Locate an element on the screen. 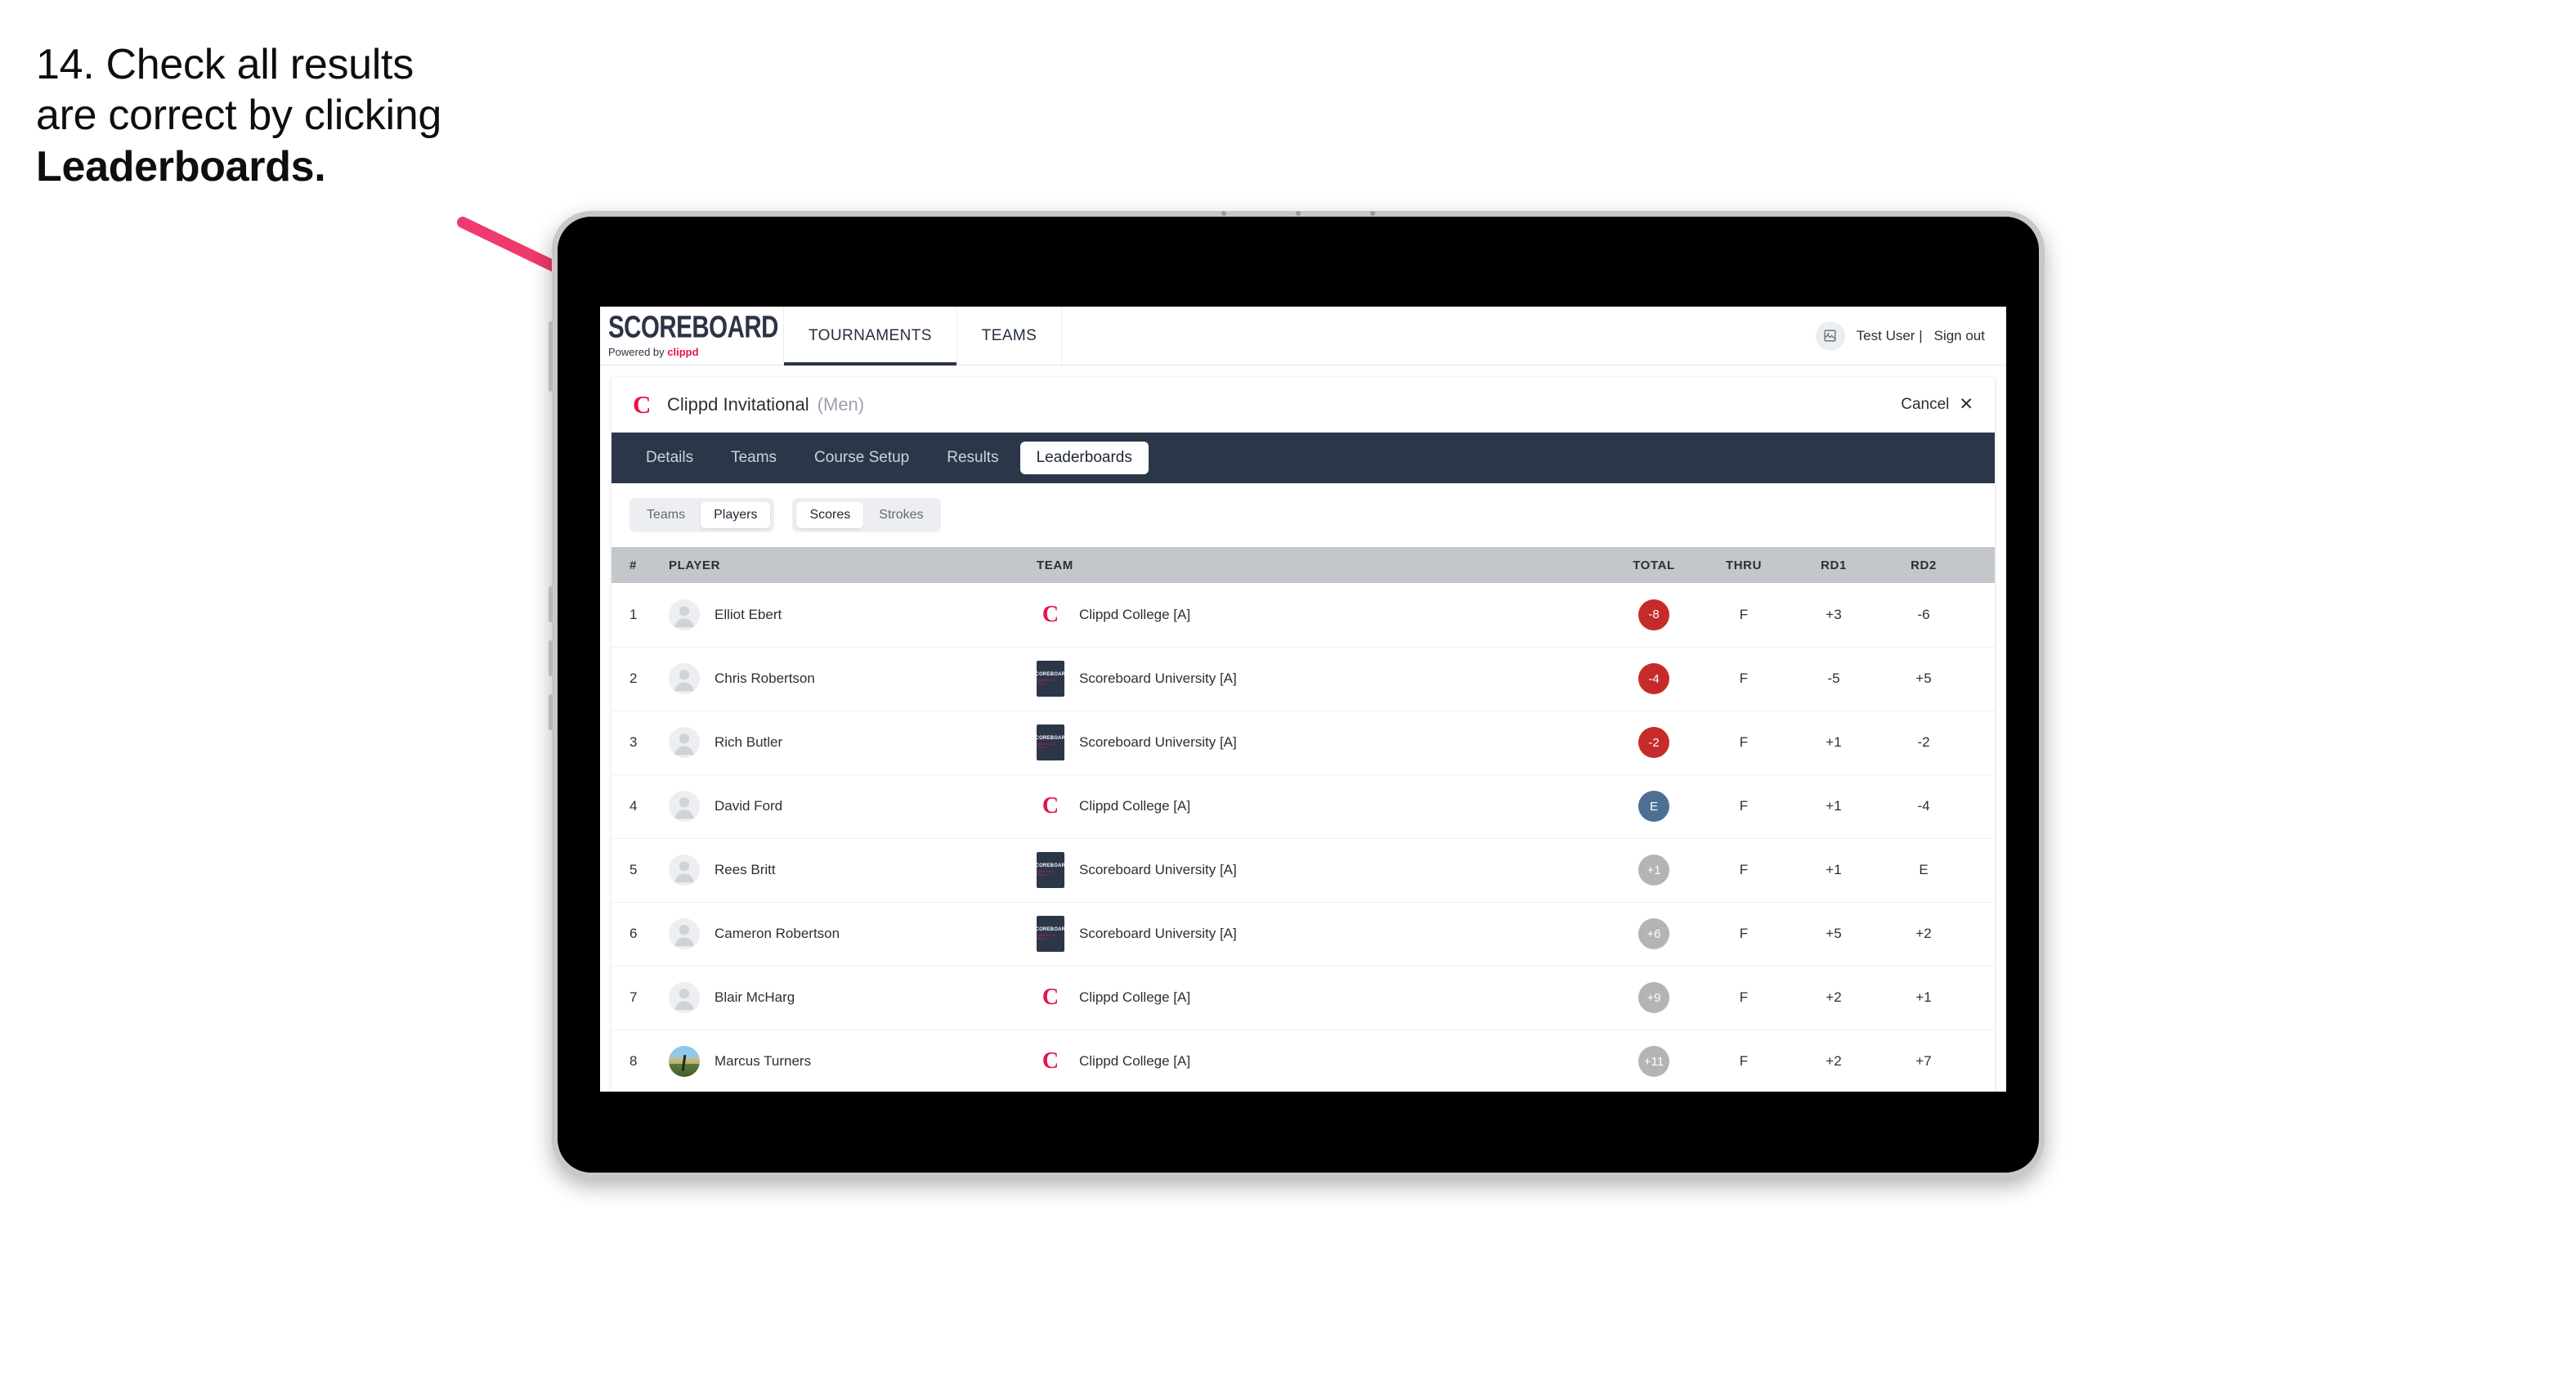  player-name: Cameron Robertson is located at coordinates (778, 933).